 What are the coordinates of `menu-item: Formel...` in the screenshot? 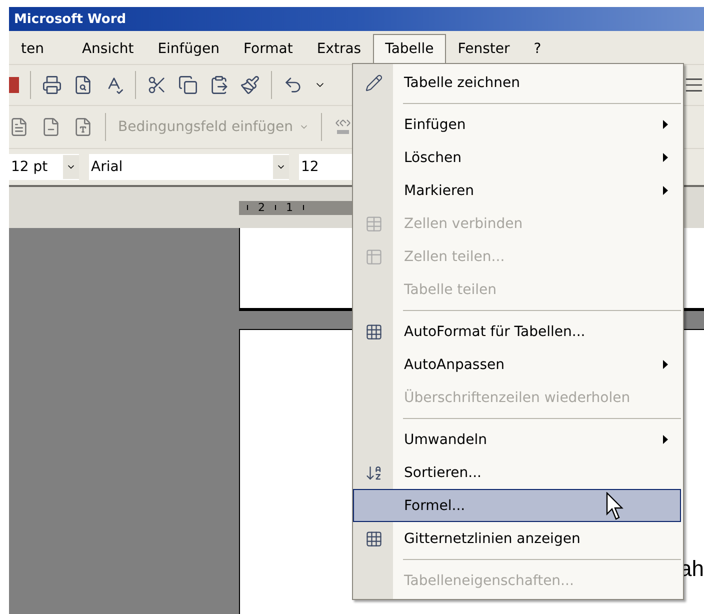 It's located at (517, 505).